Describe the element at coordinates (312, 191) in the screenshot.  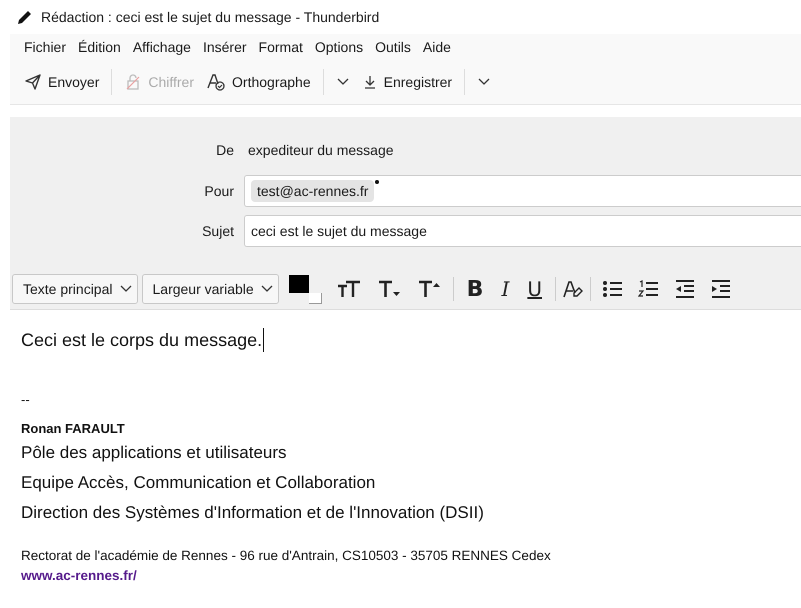
I see `recipient-pill: test@ac-rennes.fr` at that location.